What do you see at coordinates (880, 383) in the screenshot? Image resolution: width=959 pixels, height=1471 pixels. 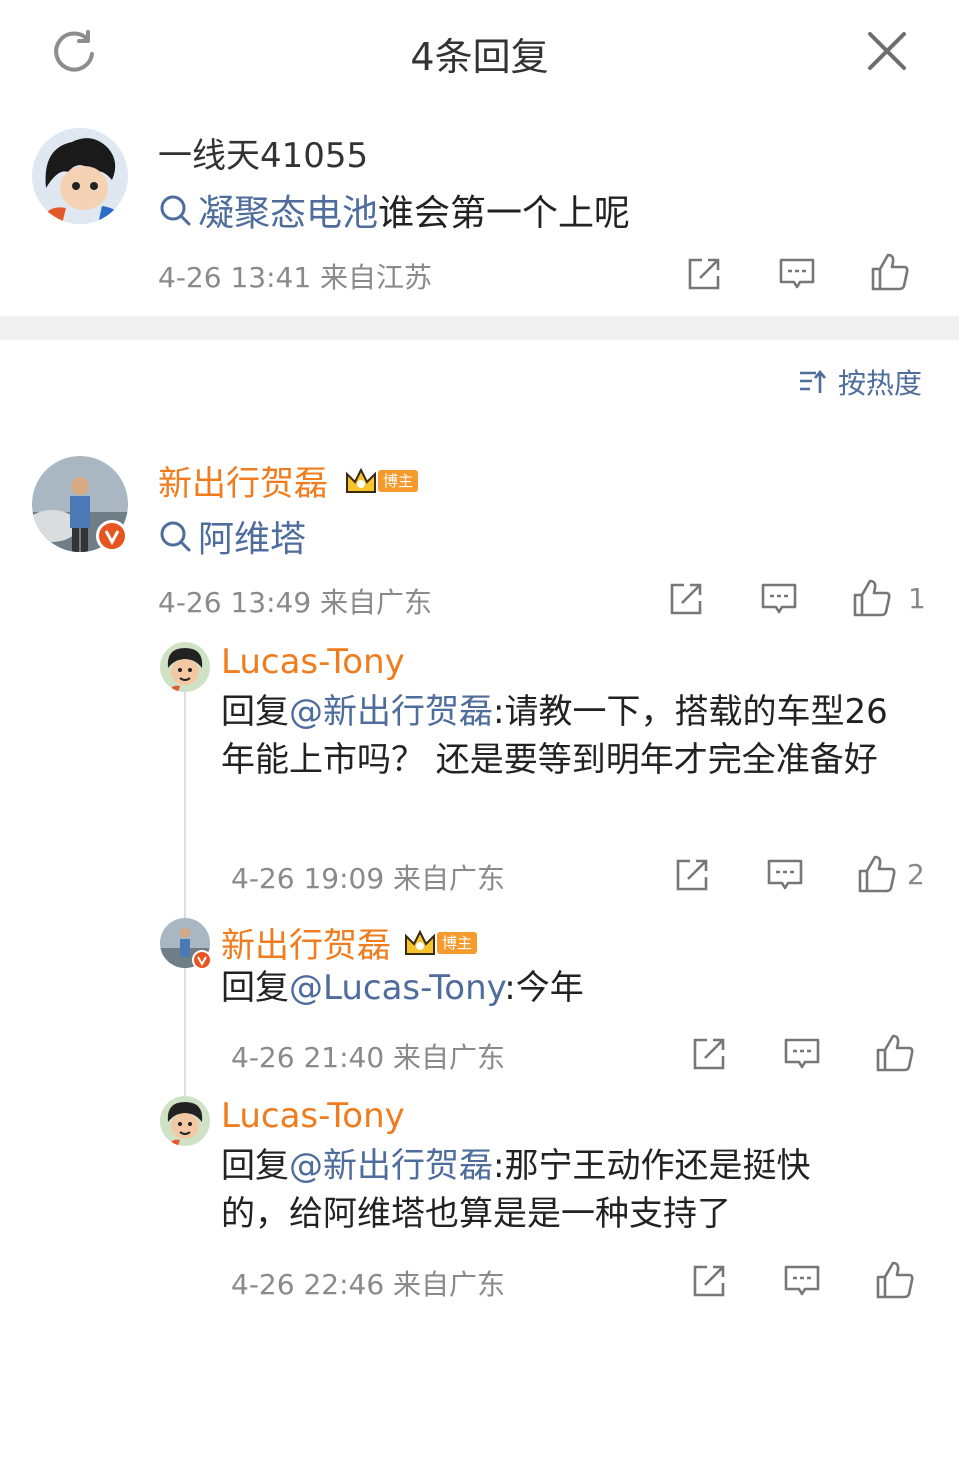 I see `sort-label: 按热度` at bounding box center [880, 383].